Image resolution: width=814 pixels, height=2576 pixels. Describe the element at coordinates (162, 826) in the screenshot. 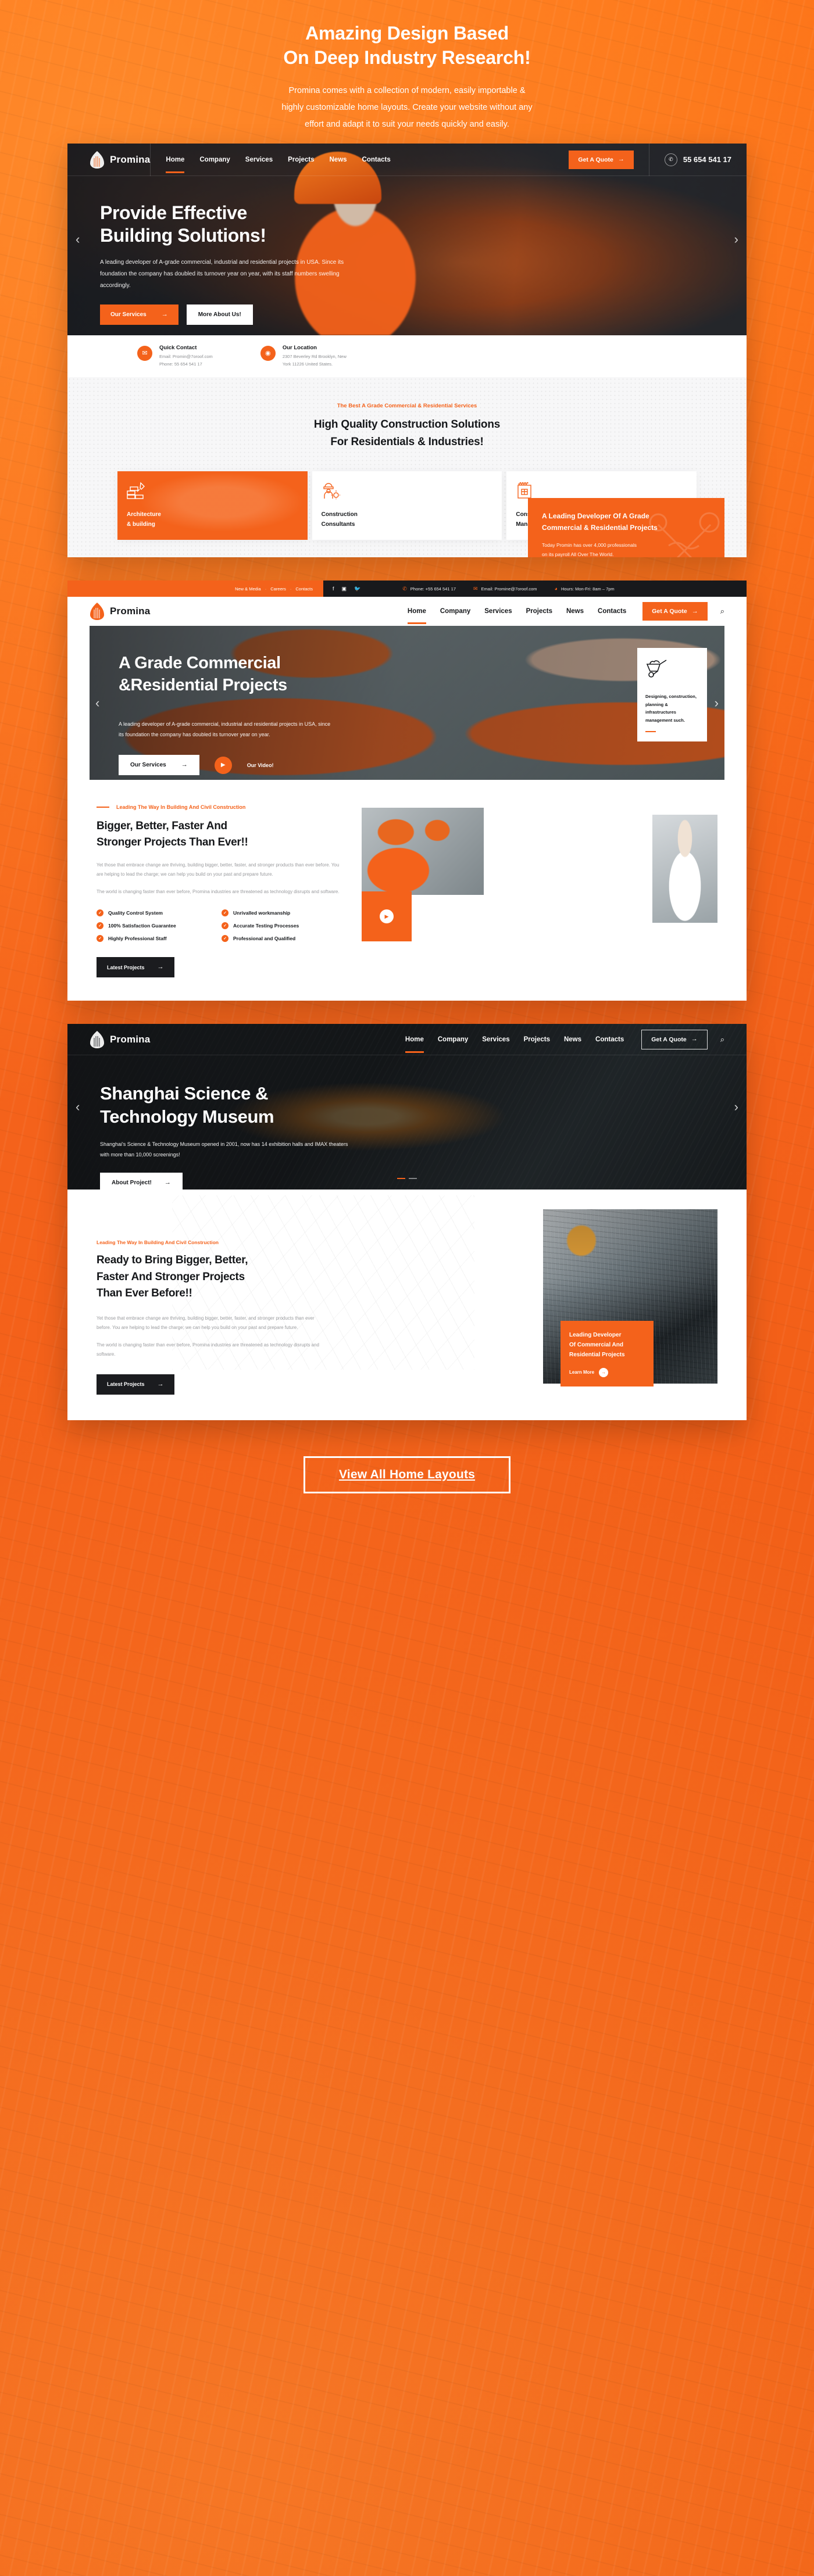

I see `about-title-2-line-1: Bigger, Better, Faster And` at that location.